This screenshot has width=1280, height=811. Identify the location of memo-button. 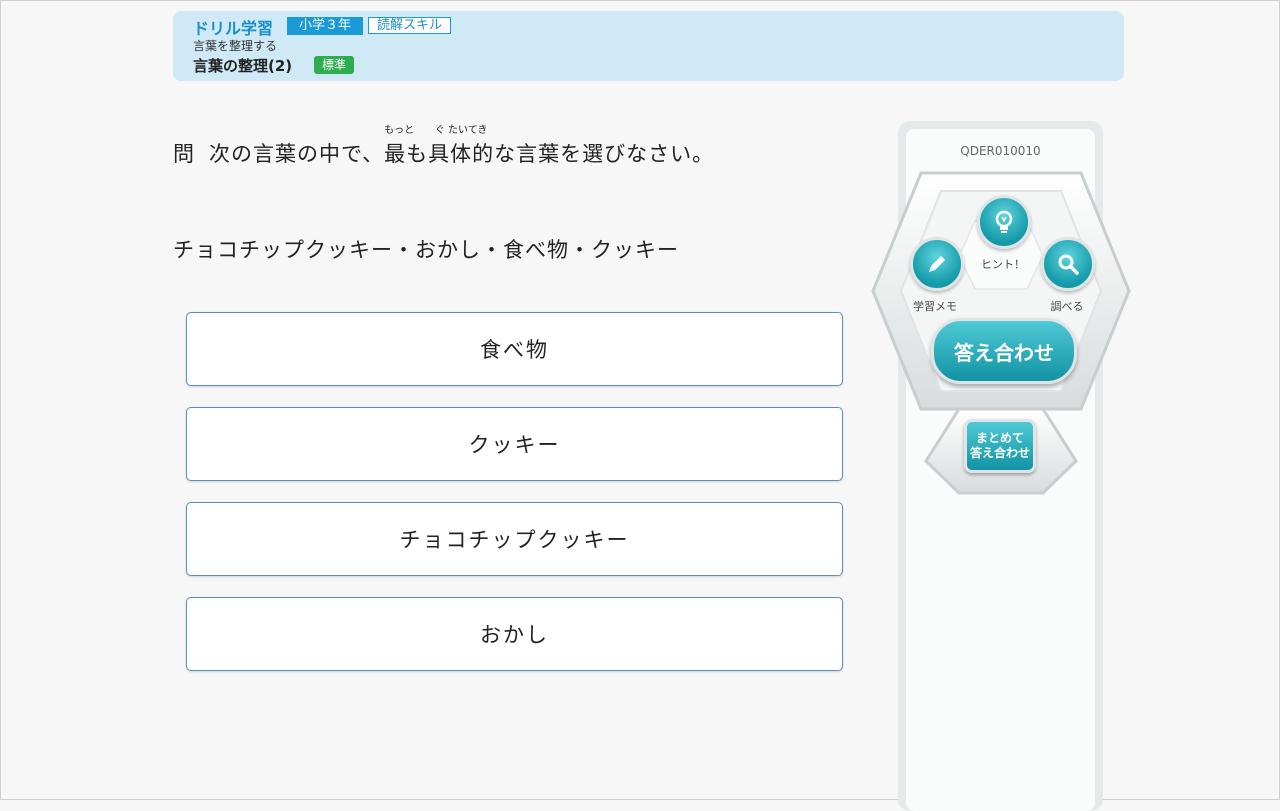
(937, 264).